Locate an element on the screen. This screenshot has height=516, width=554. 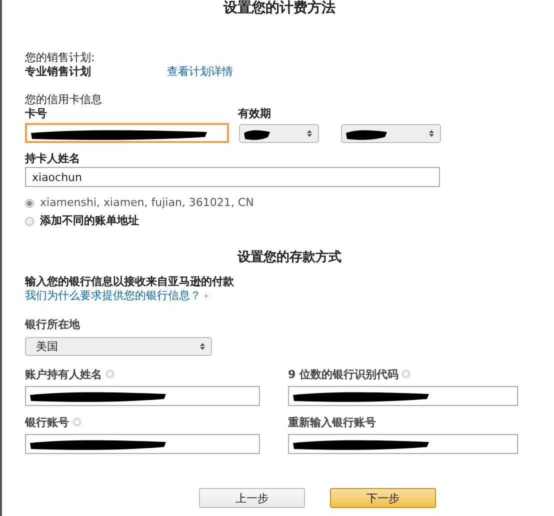
field-label: 银行账号 is located at coordinates (47, 422).